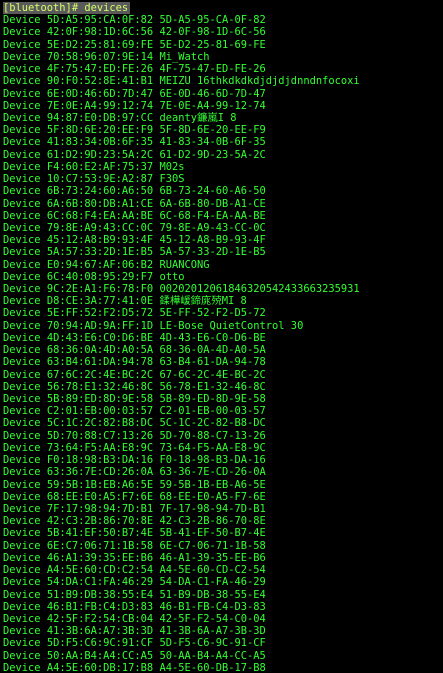 The height and width of the screenshot is (673, 443). I want to click on device-mac-address: 4D:43:E6:C0:D6:BE, so click(100, 337).